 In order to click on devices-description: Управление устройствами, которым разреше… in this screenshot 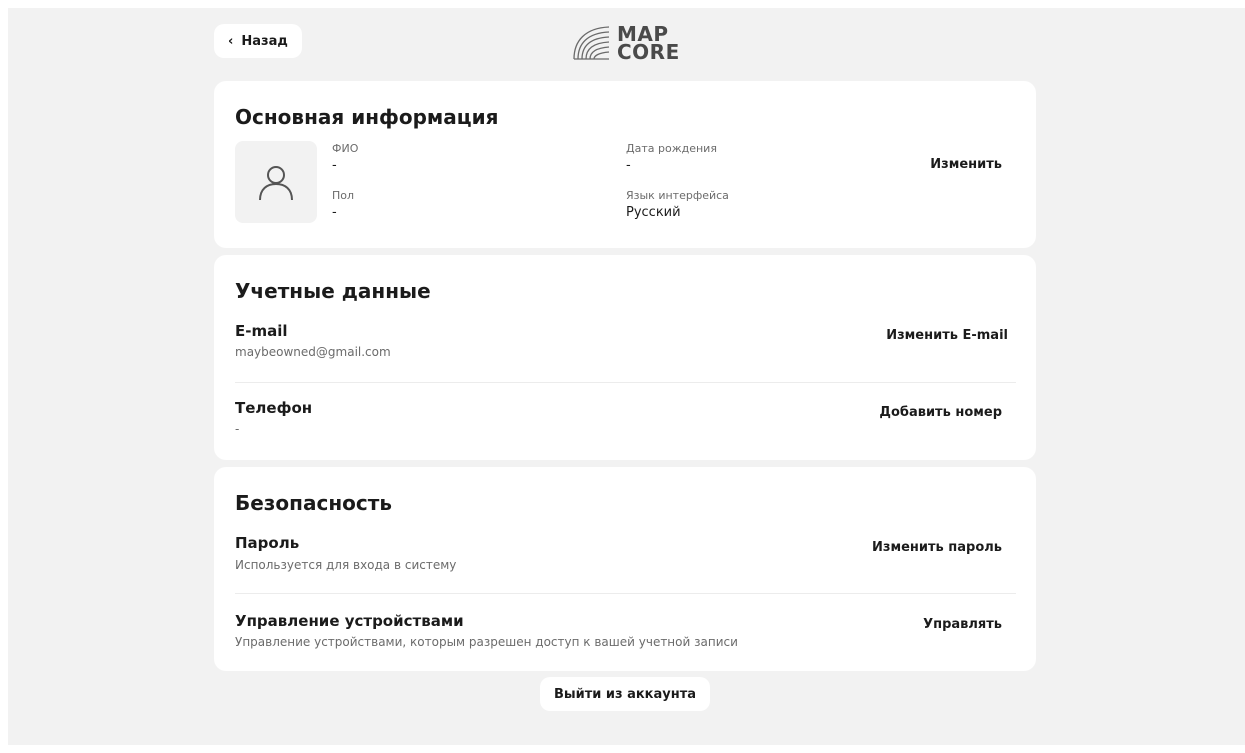, I will do `click(486, 642)`.